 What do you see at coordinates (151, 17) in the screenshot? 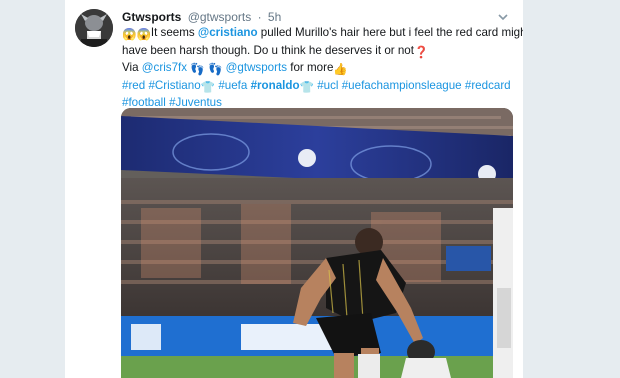
I see `display-name: Gtwsports` at bounding box center [151, 17].